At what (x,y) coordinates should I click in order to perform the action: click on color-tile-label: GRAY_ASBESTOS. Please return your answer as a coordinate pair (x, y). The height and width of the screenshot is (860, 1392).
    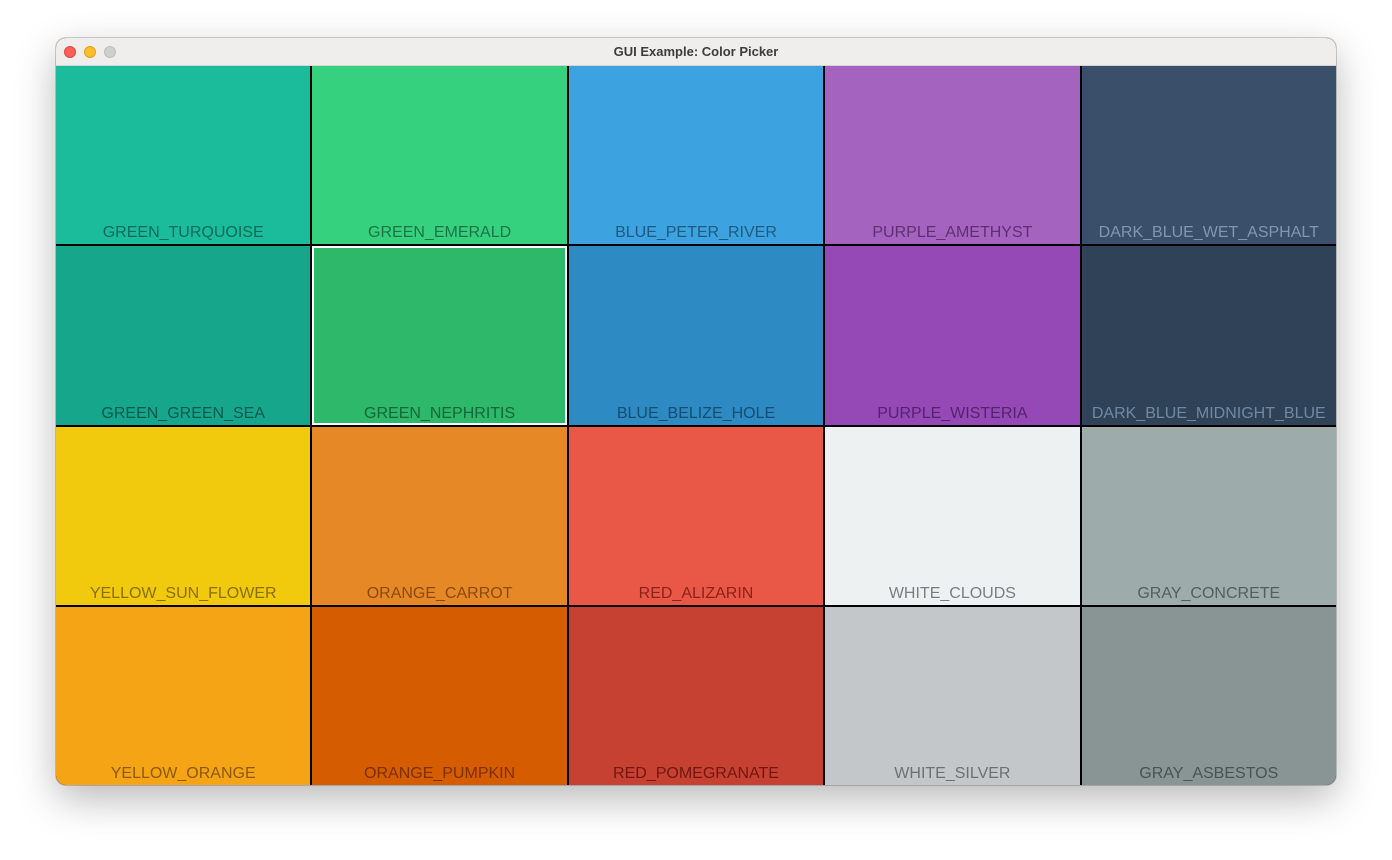
    Looking at the image, I should click on (1209, 773).